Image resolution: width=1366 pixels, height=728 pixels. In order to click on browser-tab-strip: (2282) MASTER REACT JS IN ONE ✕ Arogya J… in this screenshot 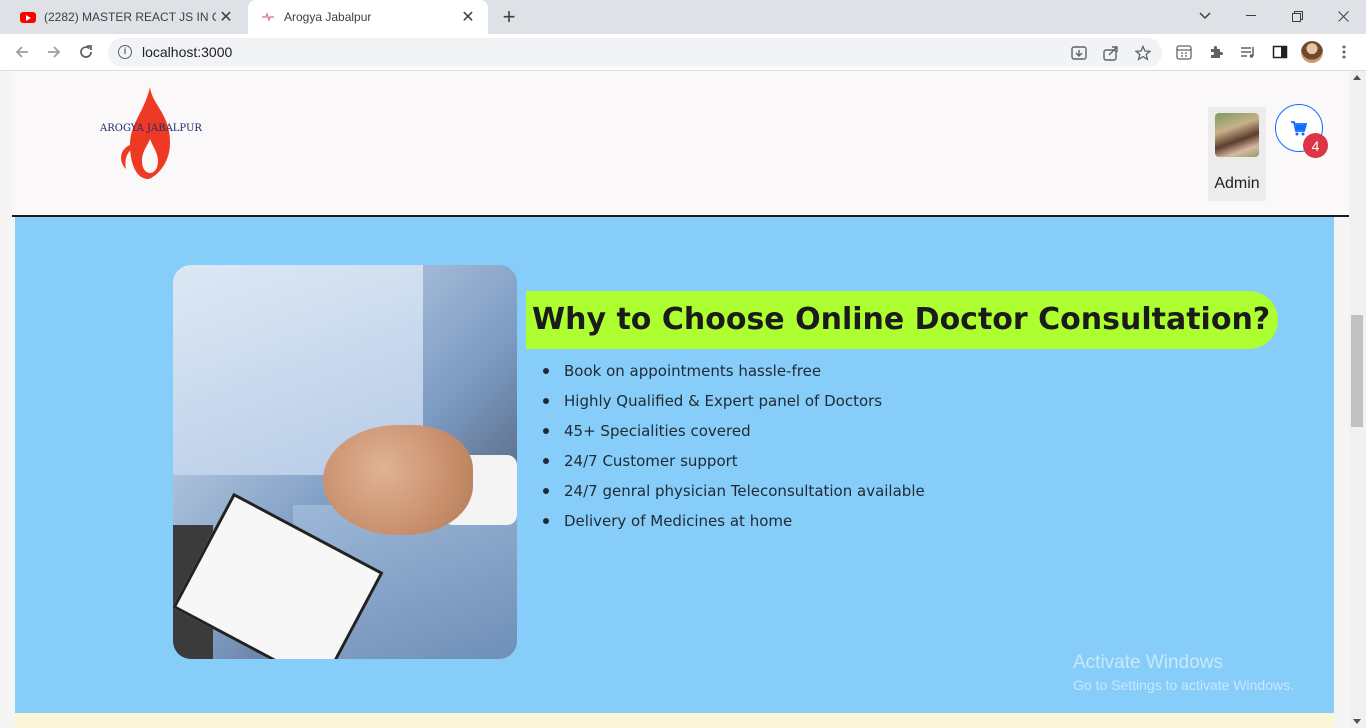, I will do `click(683, 17)`.